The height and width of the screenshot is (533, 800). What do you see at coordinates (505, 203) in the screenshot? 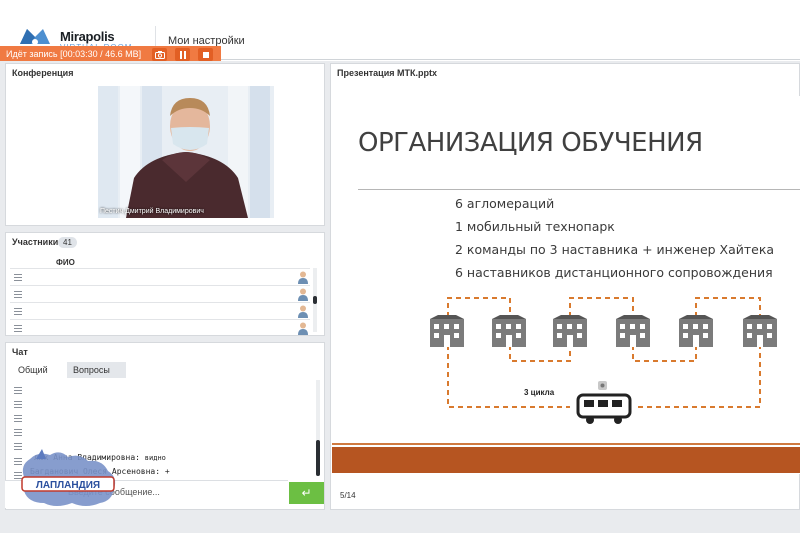
I see `slide-bullet: 6 агломераций` at bounding box center [505, 203].